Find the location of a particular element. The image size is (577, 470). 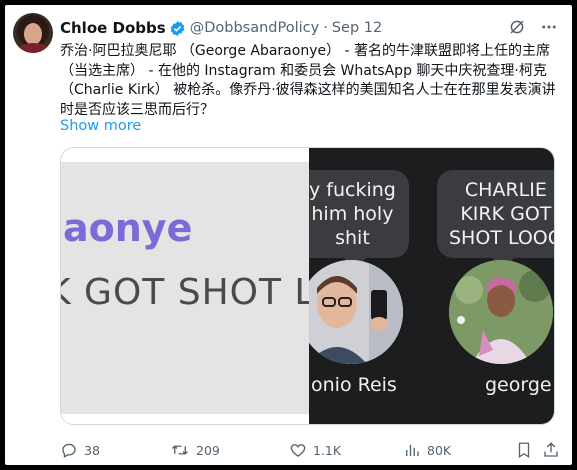

chat-bubble-2-text: CHARLIE KIRK GOT SHOT LOOO is located at coordinates (501, 214).